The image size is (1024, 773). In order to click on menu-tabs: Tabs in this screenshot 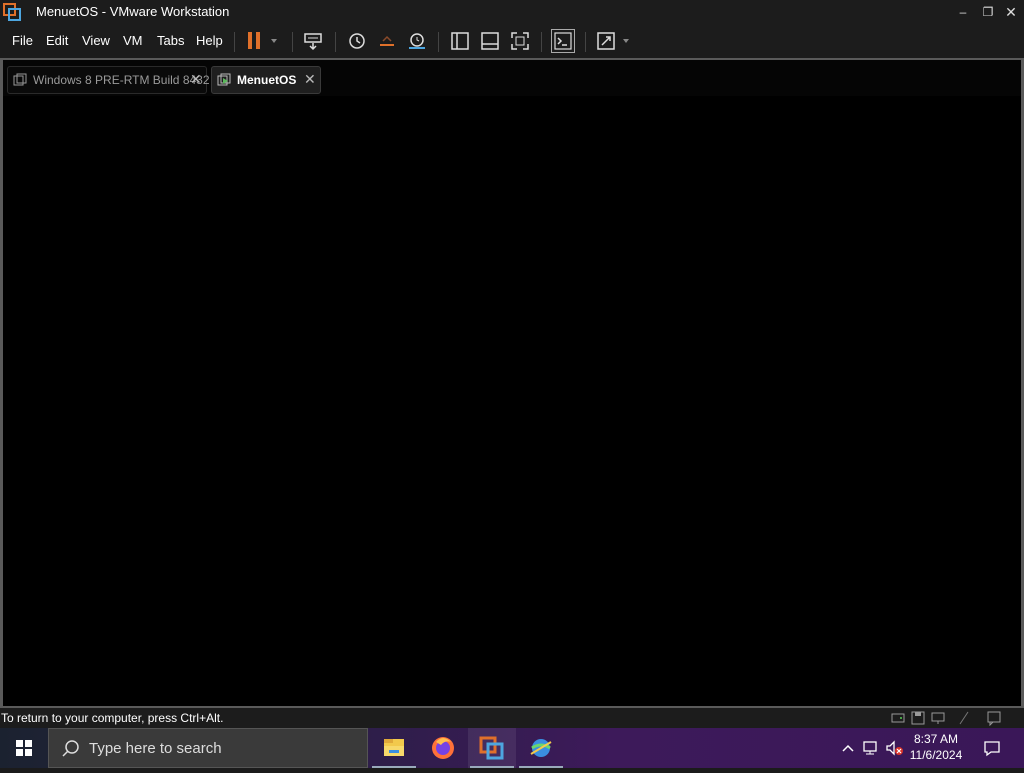, I will do `click(170, 40)`.